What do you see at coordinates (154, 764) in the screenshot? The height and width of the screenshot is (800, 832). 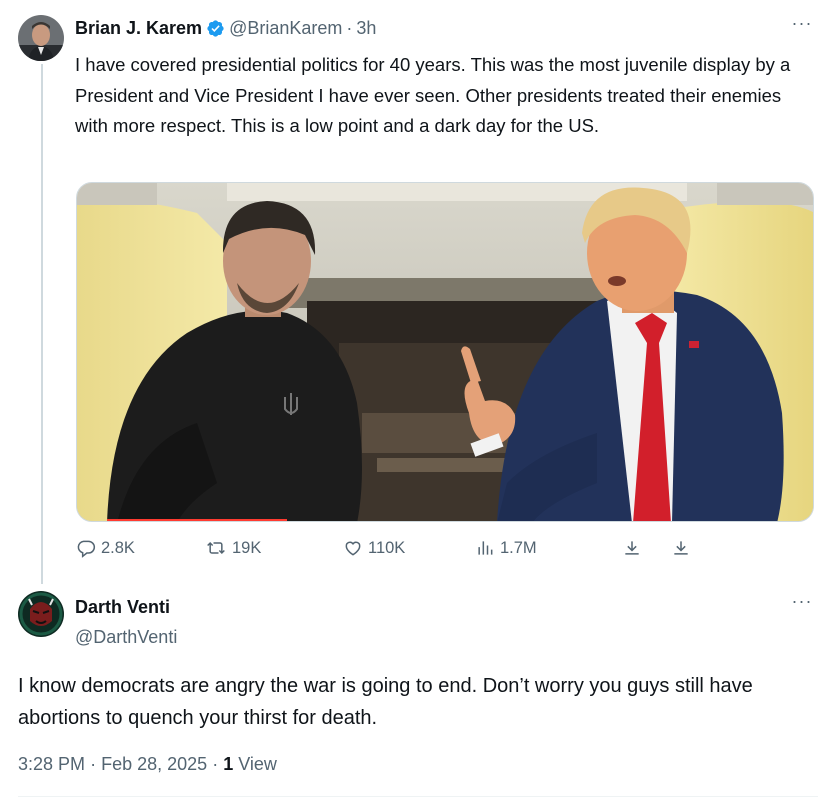 I see `post-date: Feb 28, 2025` at bounding box center [154, 764].